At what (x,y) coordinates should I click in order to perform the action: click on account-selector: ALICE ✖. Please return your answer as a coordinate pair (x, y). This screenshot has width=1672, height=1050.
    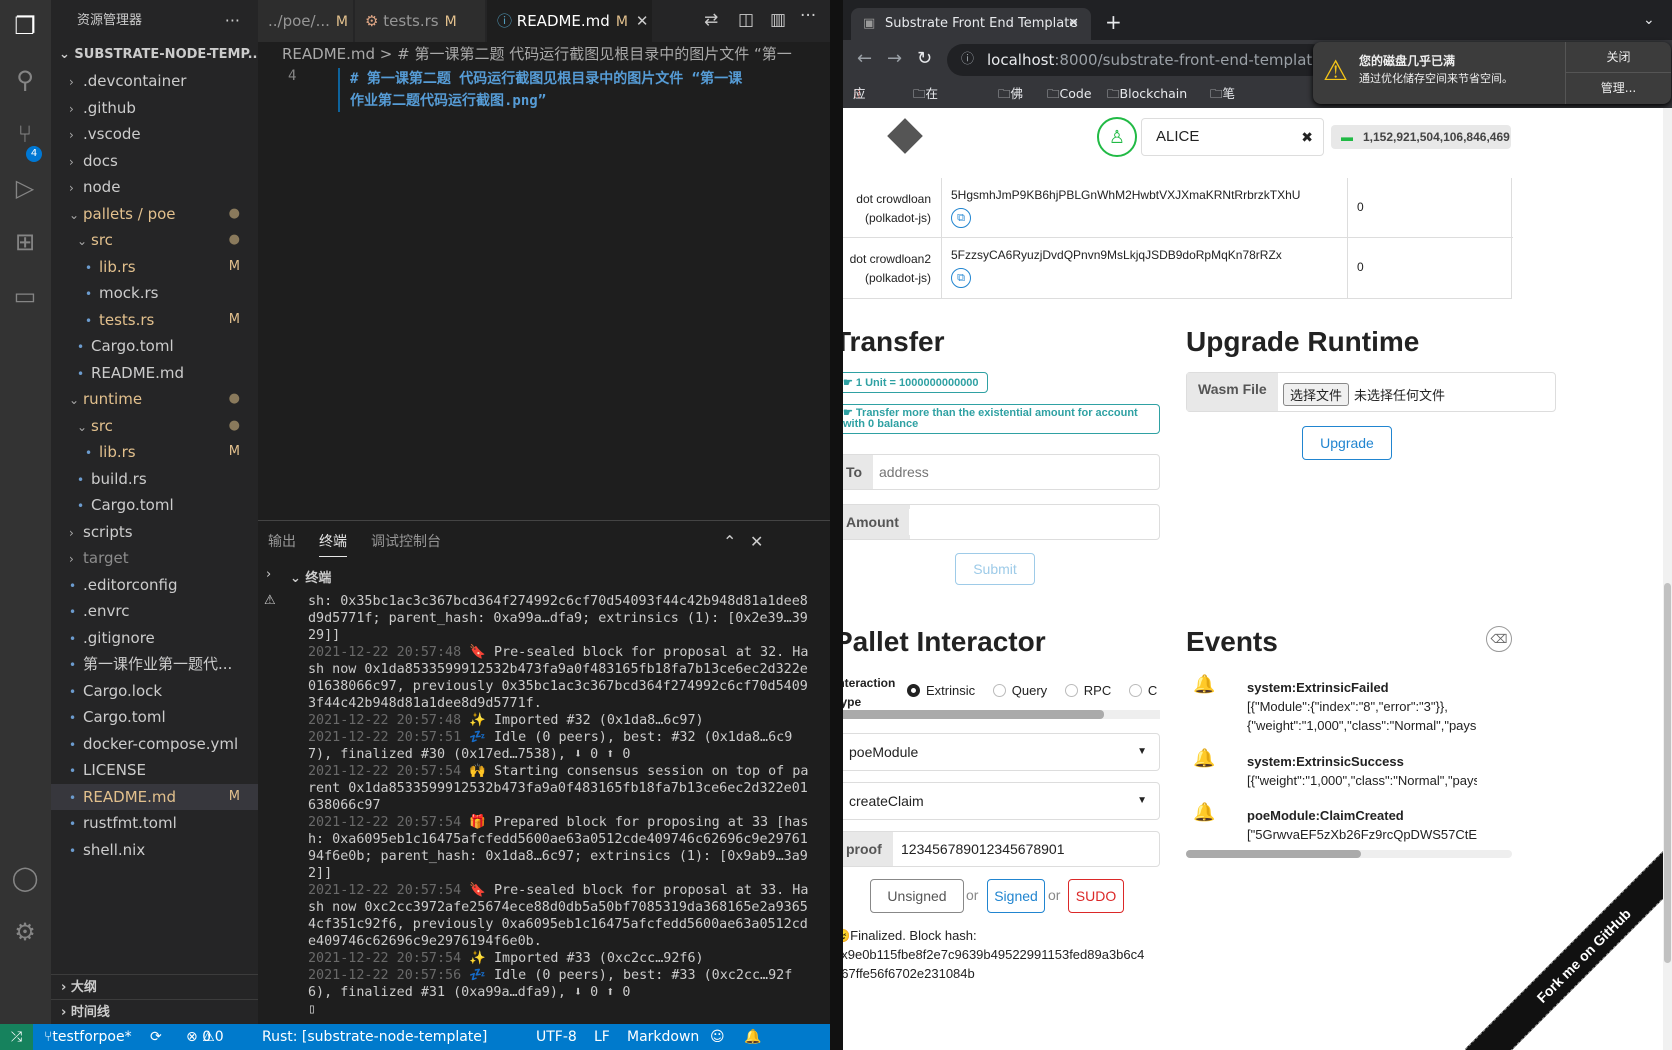
    Looking at the image, I should click on (1232, 137).